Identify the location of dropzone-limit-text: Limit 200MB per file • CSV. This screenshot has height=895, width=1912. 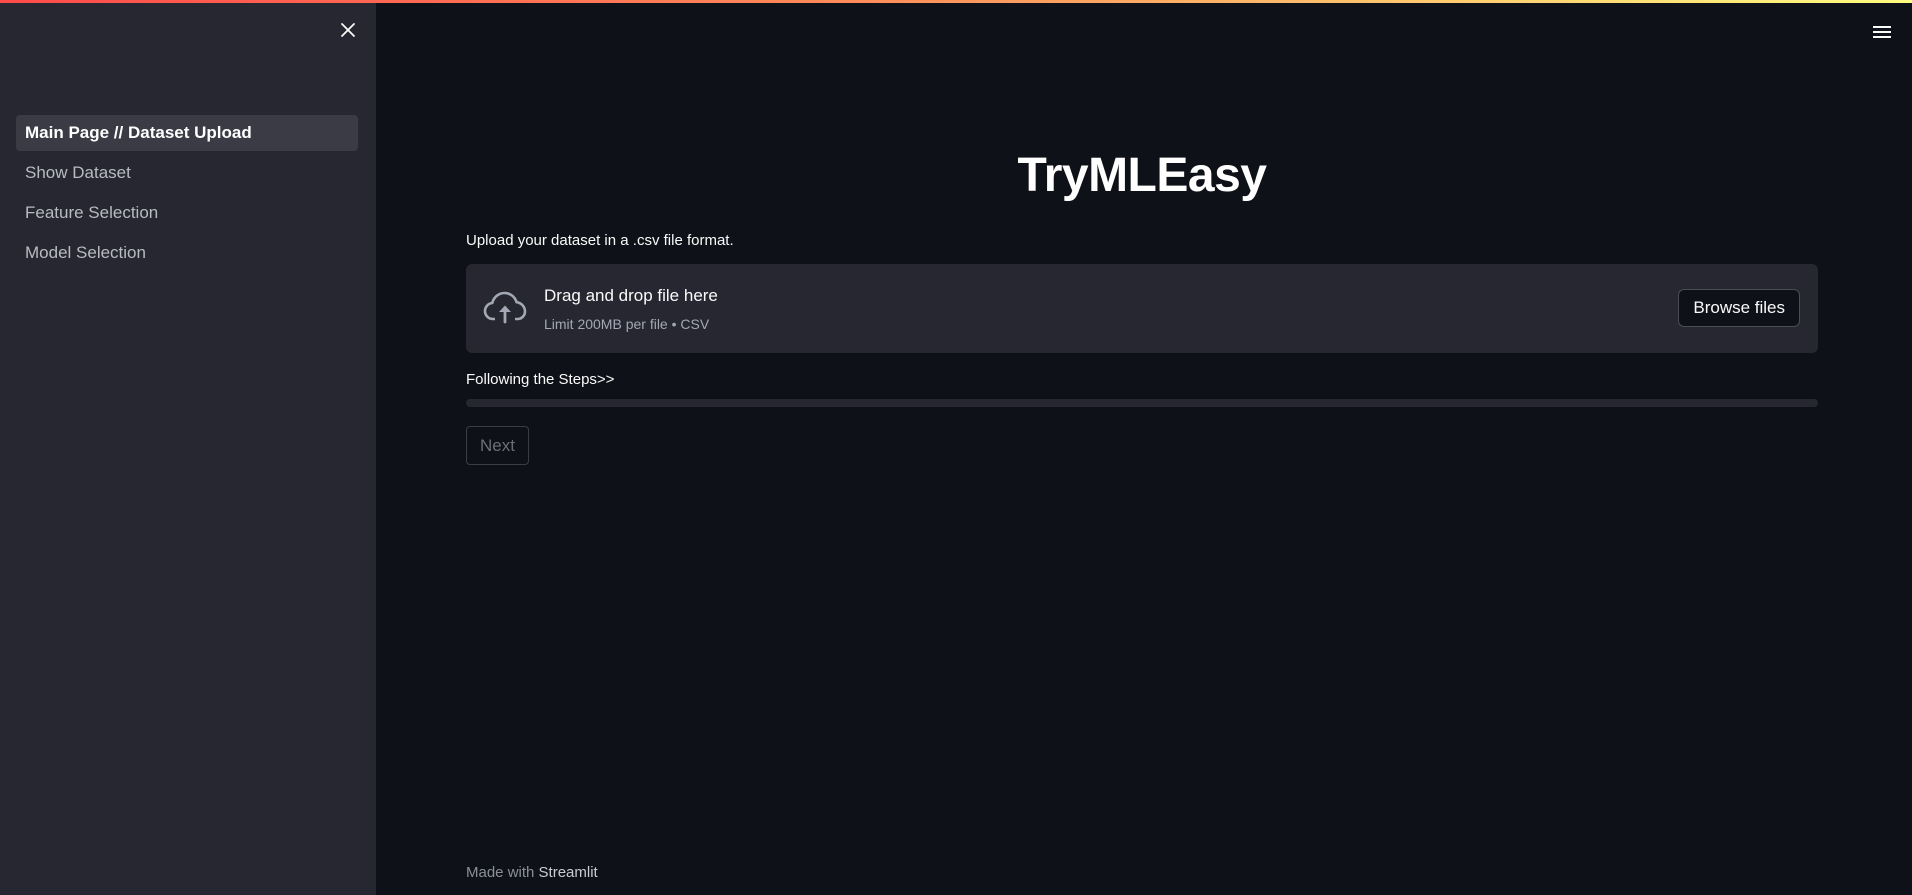
(627, 324).